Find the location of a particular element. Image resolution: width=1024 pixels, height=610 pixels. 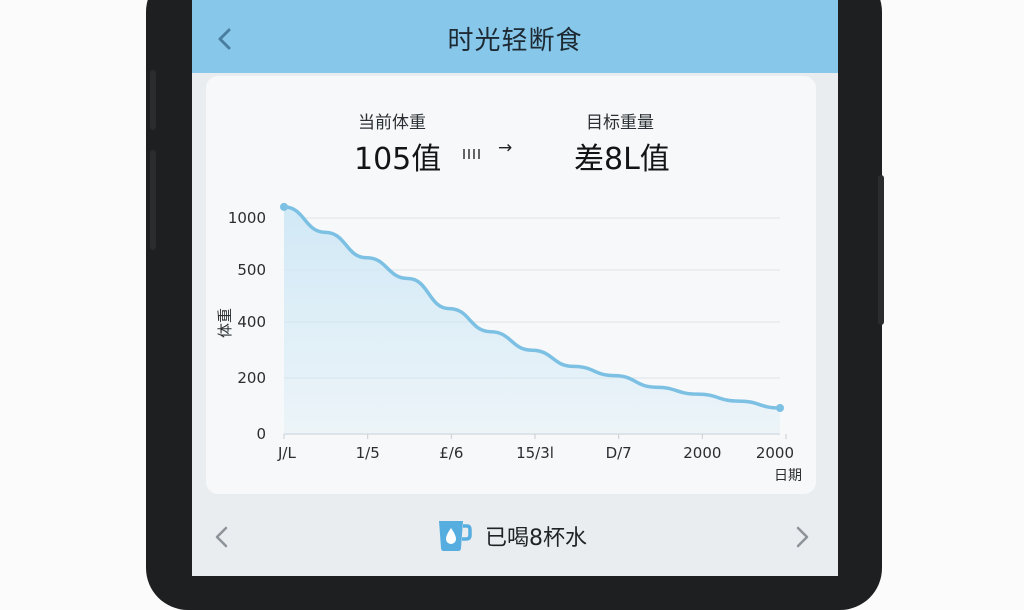

x-axis-label: 日期 is located at coordinates (788, 476).